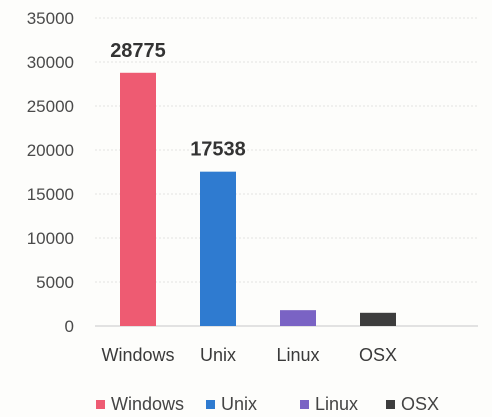 The width and height of the screenshot is (492, 417). Describe the element at coordinates (50, 238) in the screenshot. I see `y-tick-label: 10000` at that location.